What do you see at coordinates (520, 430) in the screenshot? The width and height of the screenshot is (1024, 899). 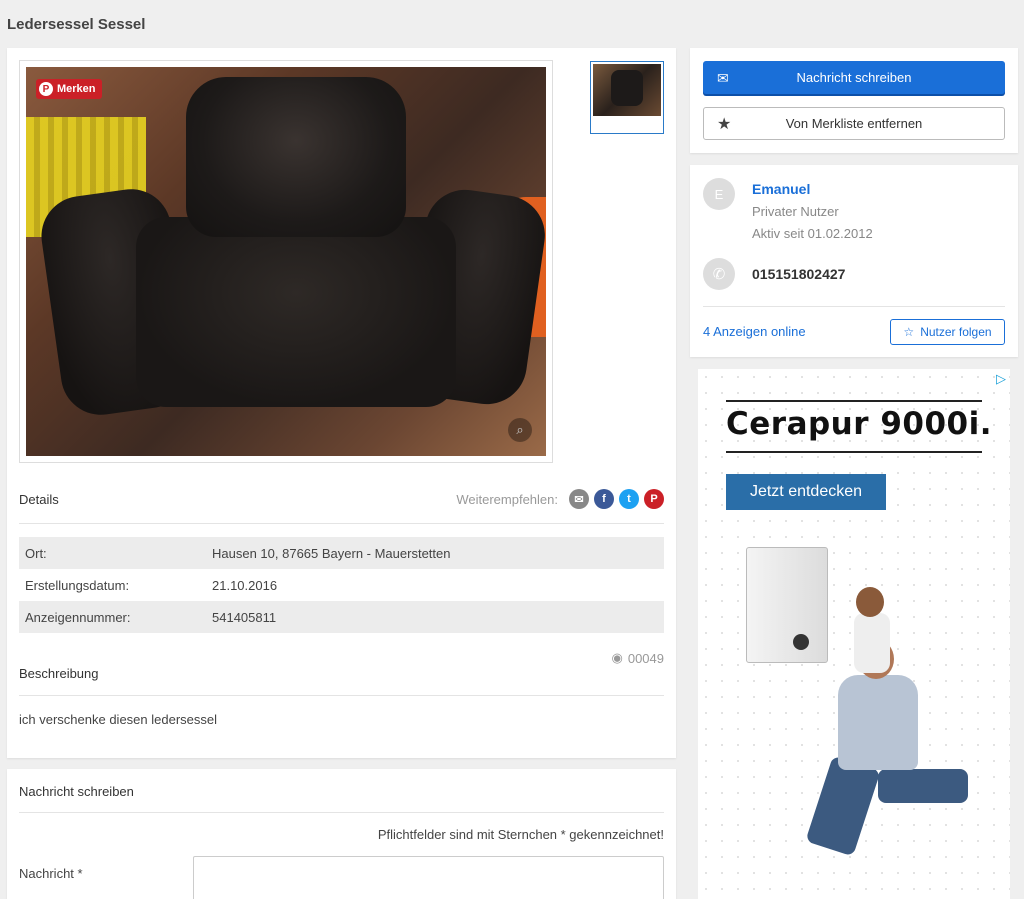 I see `zoom-icon: ⌕` at bounding box center [520, 430].